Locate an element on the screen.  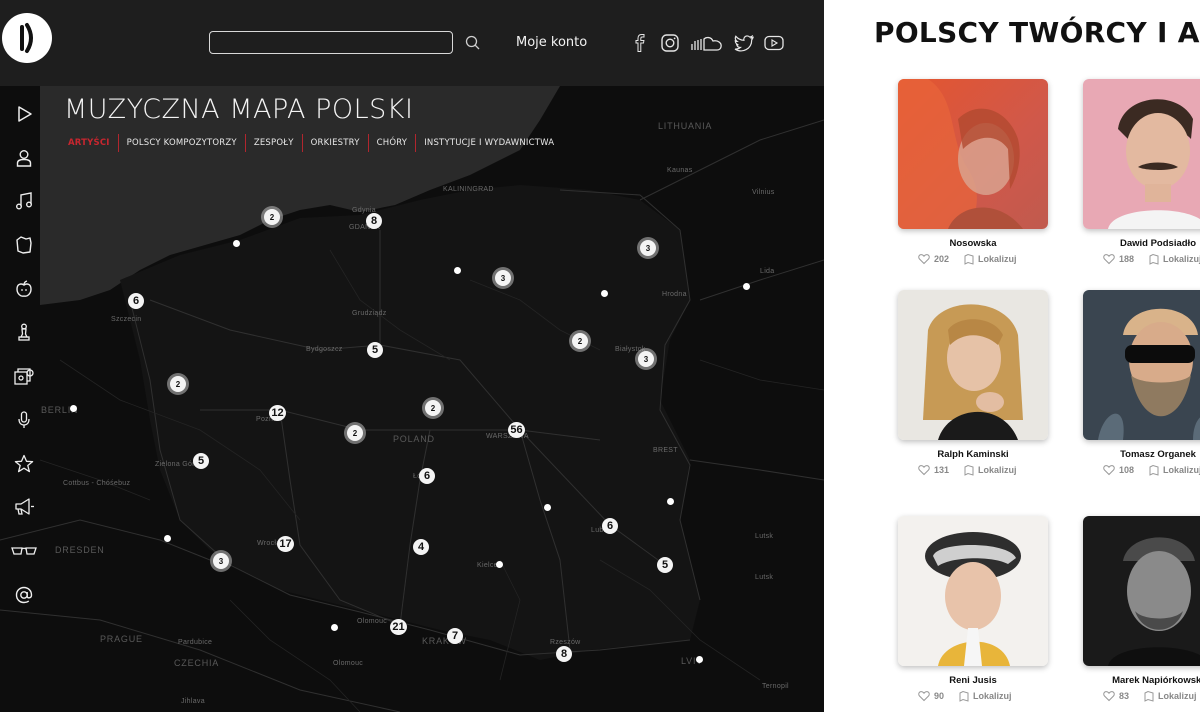
microphone-icon is located at coordinates (24, 420).